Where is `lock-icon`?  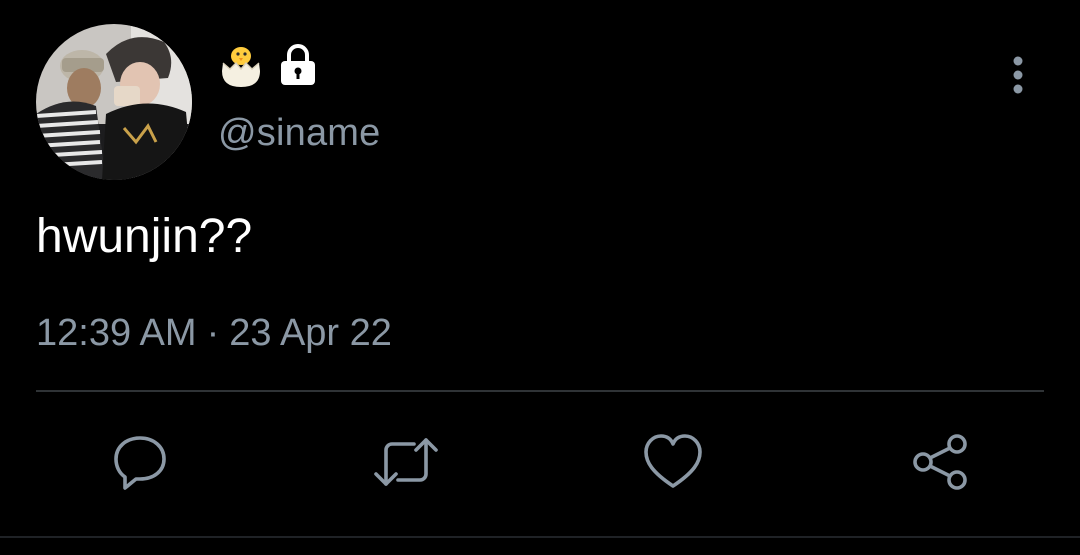
lock-icon is located at coordinates (298, 65).